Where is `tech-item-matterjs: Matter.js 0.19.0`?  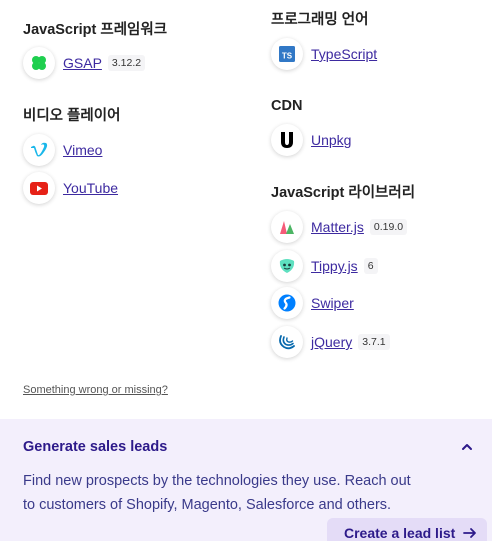
tech-item-matterjs: Matter.js 0.19.0 is located at coordinates (339, 227).